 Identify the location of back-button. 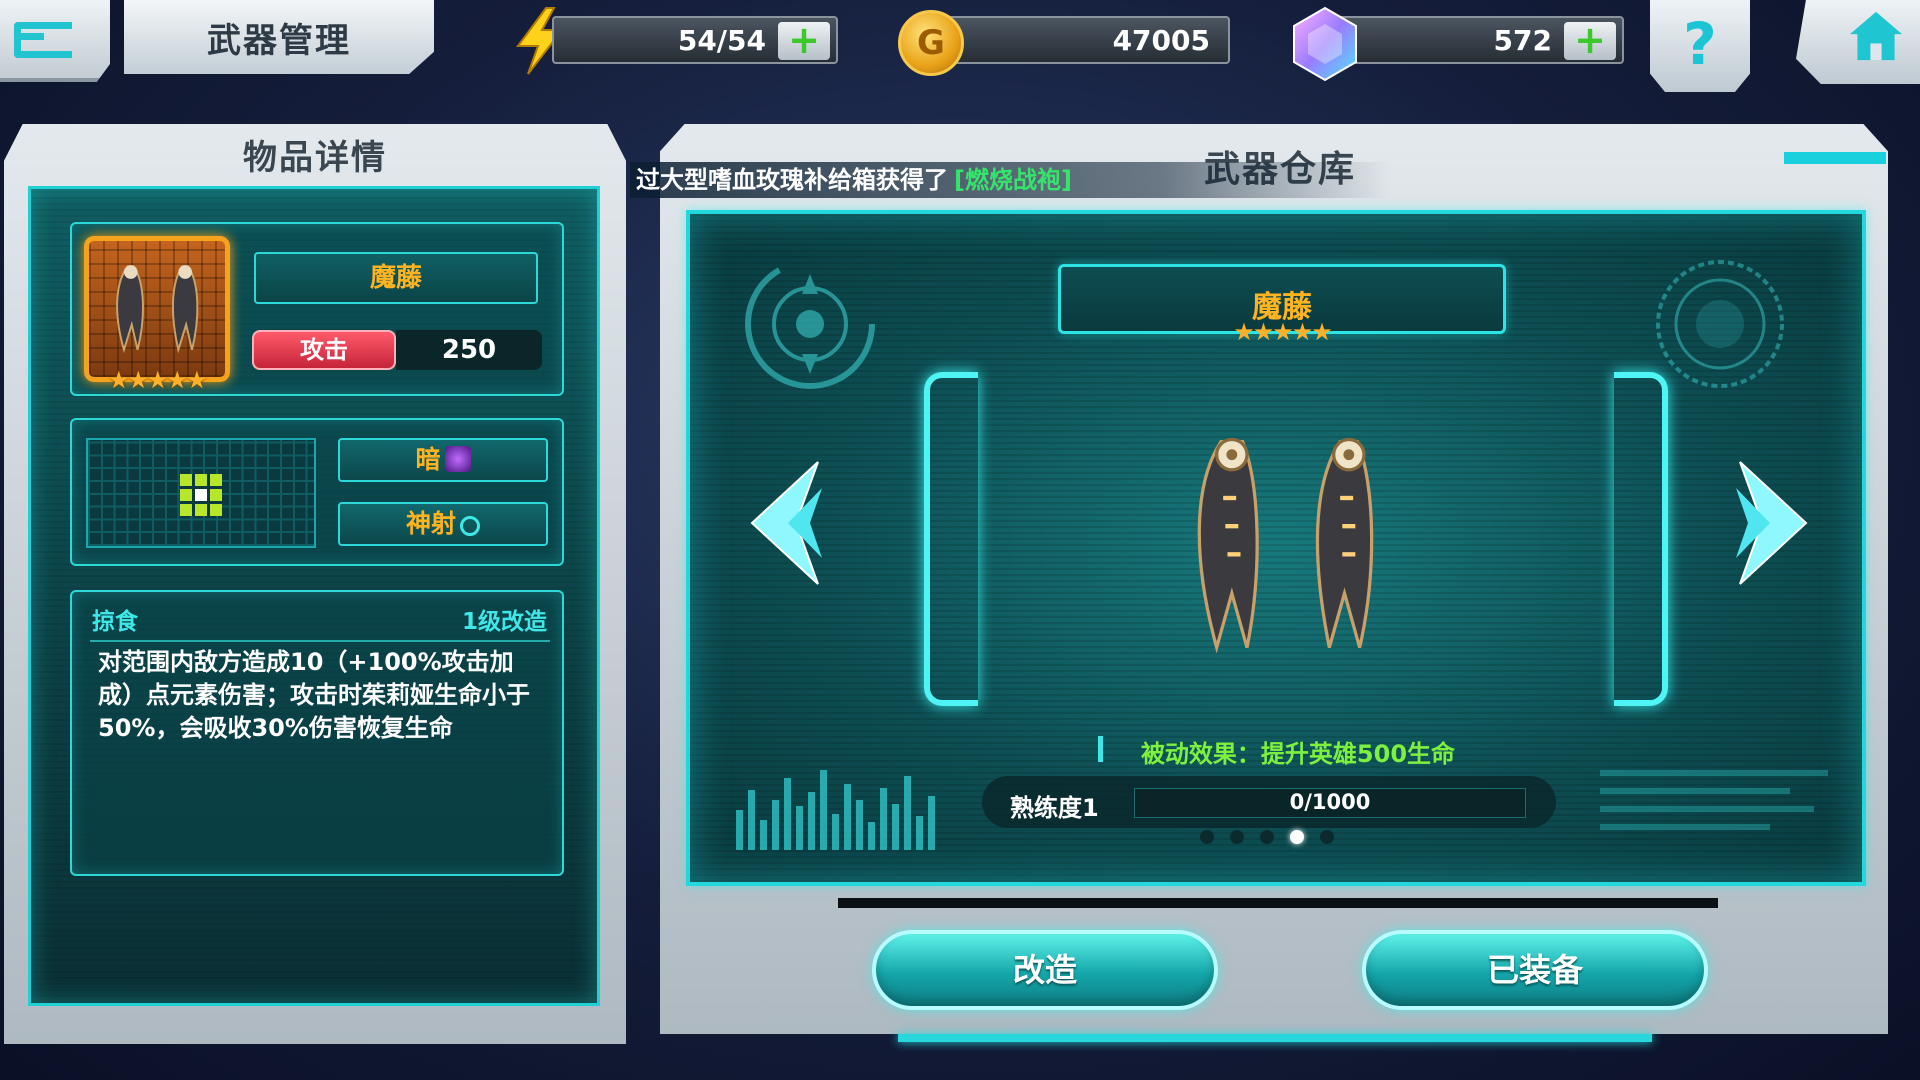
(55, 41).